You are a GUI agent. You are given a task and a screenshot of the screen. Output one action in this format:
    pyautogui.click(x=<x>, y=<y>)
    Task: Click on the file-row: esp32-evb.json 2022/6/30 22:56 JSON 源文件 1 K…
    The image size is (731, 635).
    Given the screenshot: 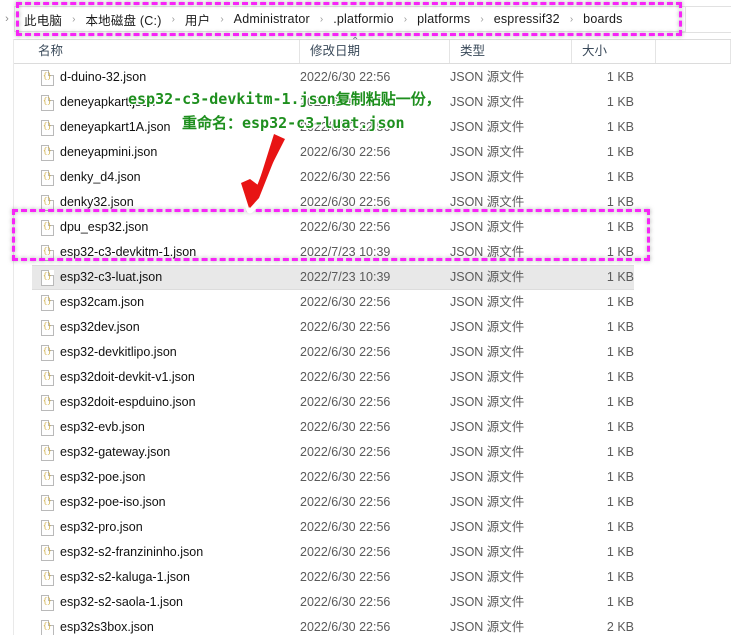 What is the action you would take?
    pyautogui.click(x=372, y=427)
    